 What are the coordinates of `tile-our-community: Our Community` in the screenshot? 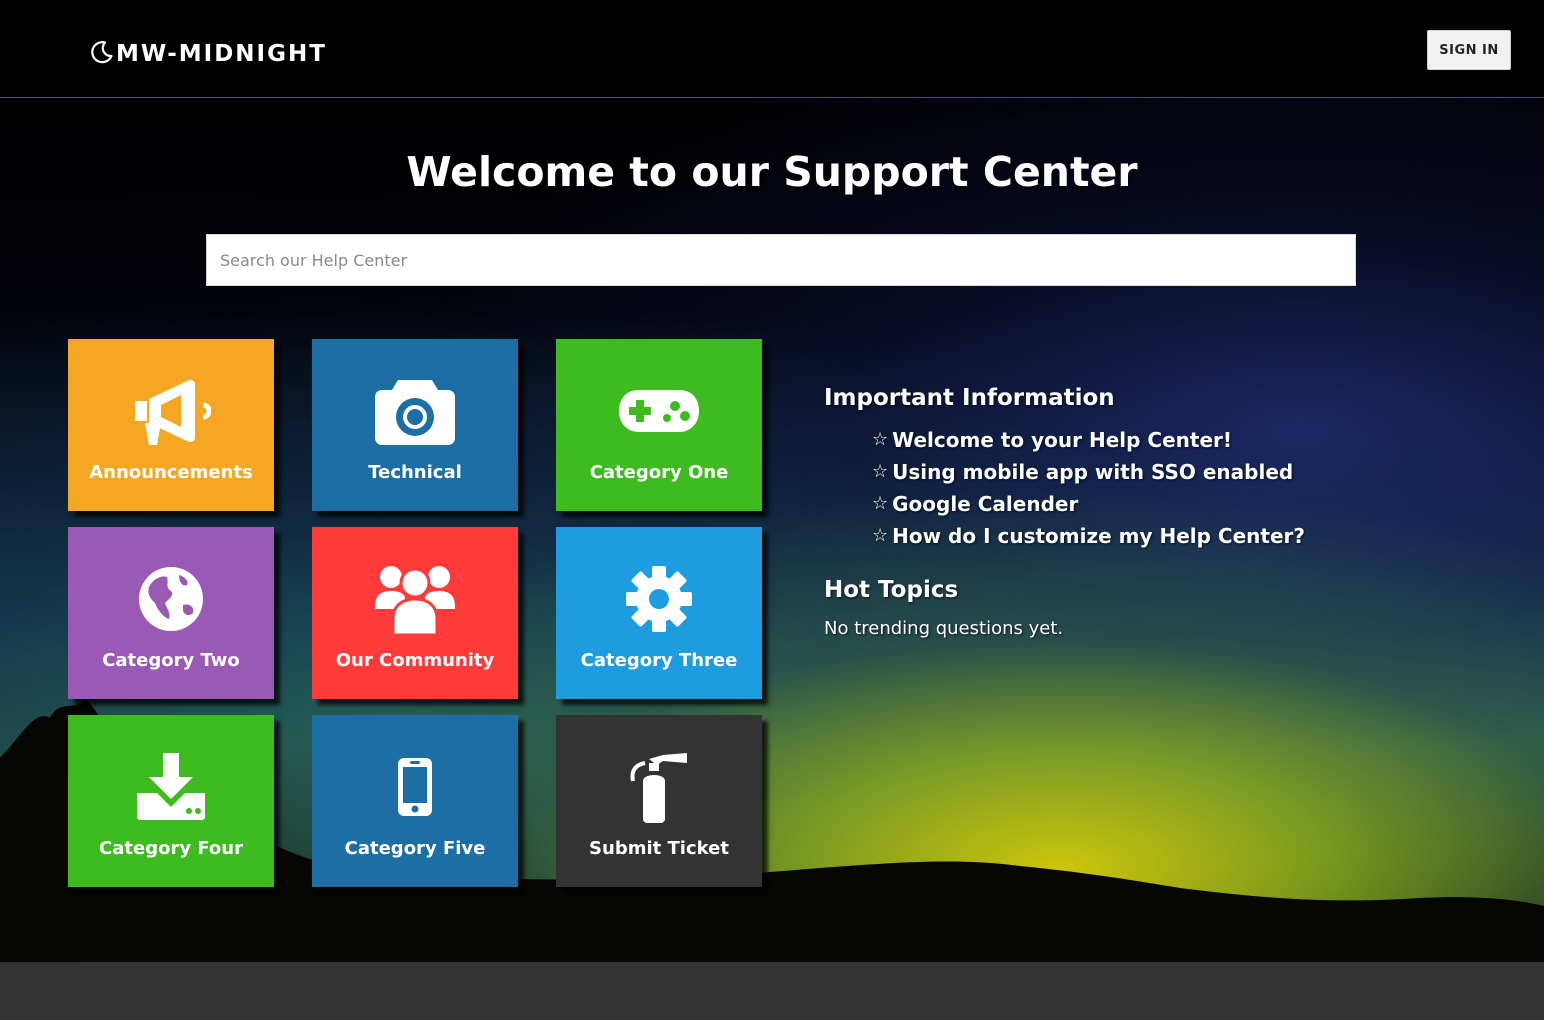 It's located at (415, 613).